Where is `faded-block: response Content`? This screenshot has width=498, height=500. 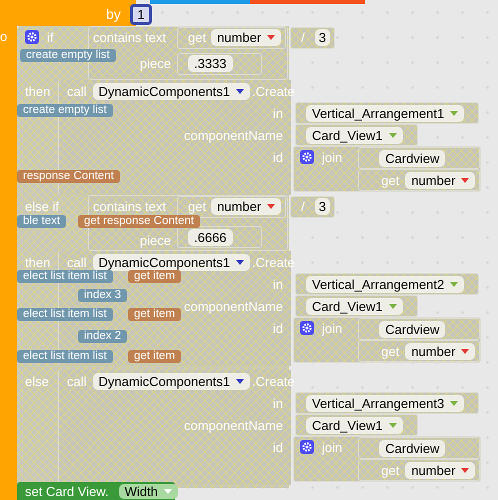
faded-block: response Content is located at coordinates (68, 176).